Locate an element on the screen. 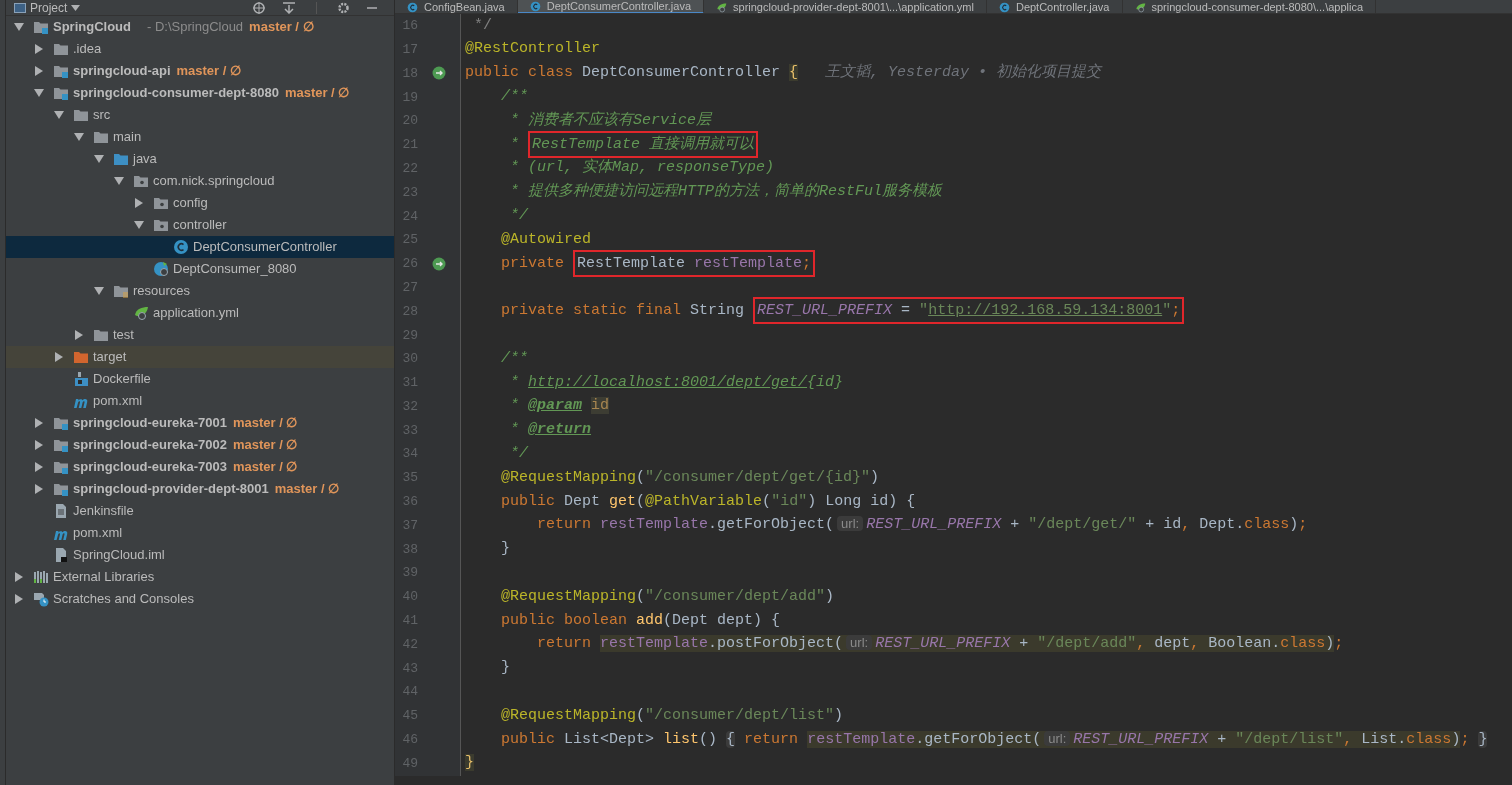  code-line: @RequestMapping("/consumer/dept/get/{id}") is located at coordinates (690, 477).